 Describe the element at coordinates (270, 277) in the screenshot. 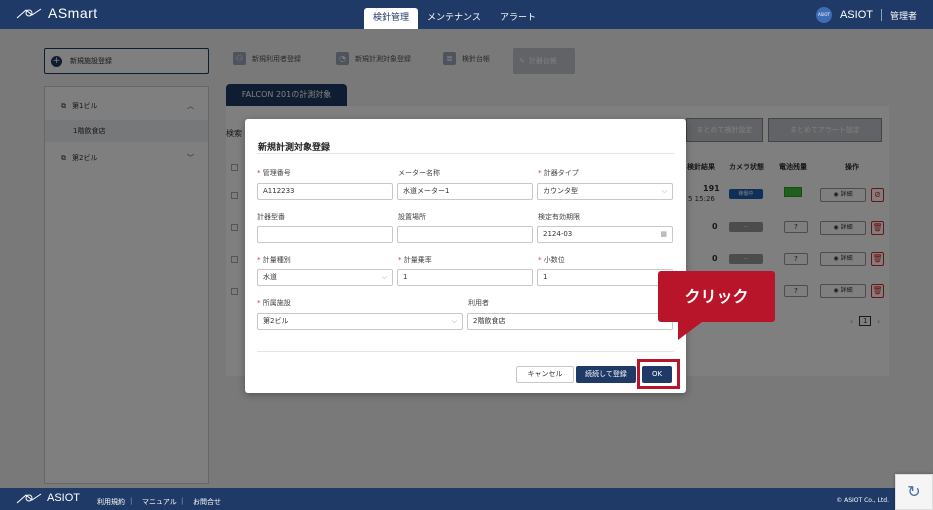

I see `meter-kind-value: 水道` at that location.